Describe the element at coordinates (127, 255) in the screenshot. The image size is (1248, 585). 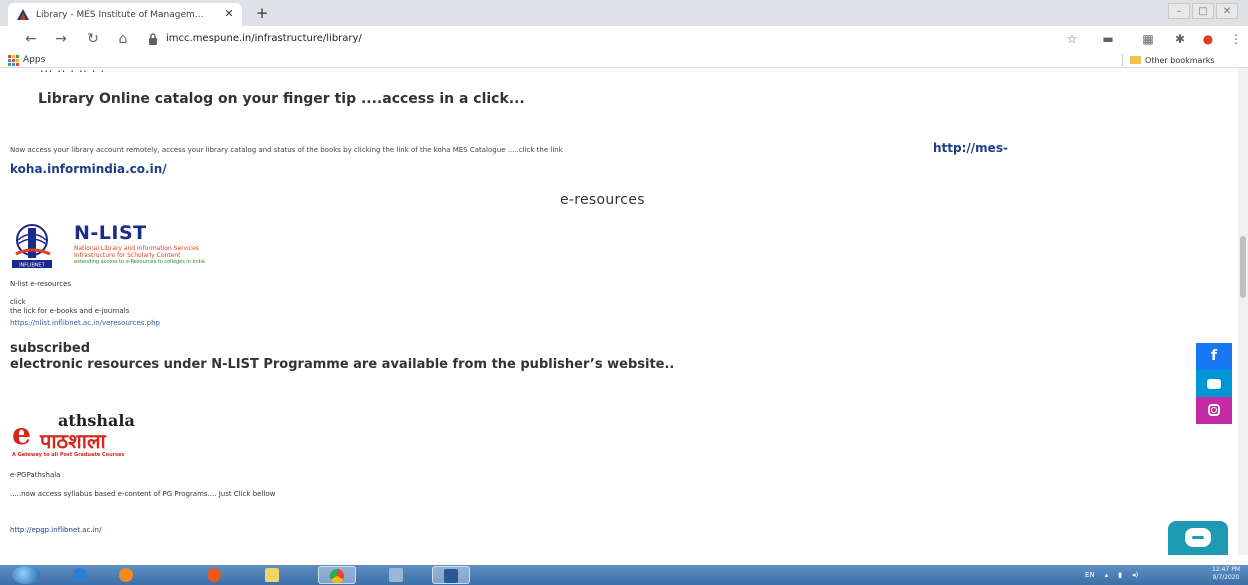
I see `nlist-logo-line2: Infrastructure for Scholarly Content` at that location.